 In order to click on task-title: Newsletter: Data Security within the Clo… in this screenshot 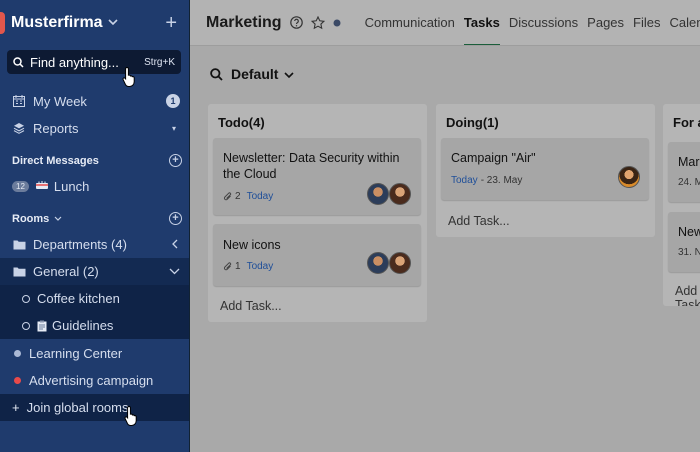, I will do `click(311, 166)`.